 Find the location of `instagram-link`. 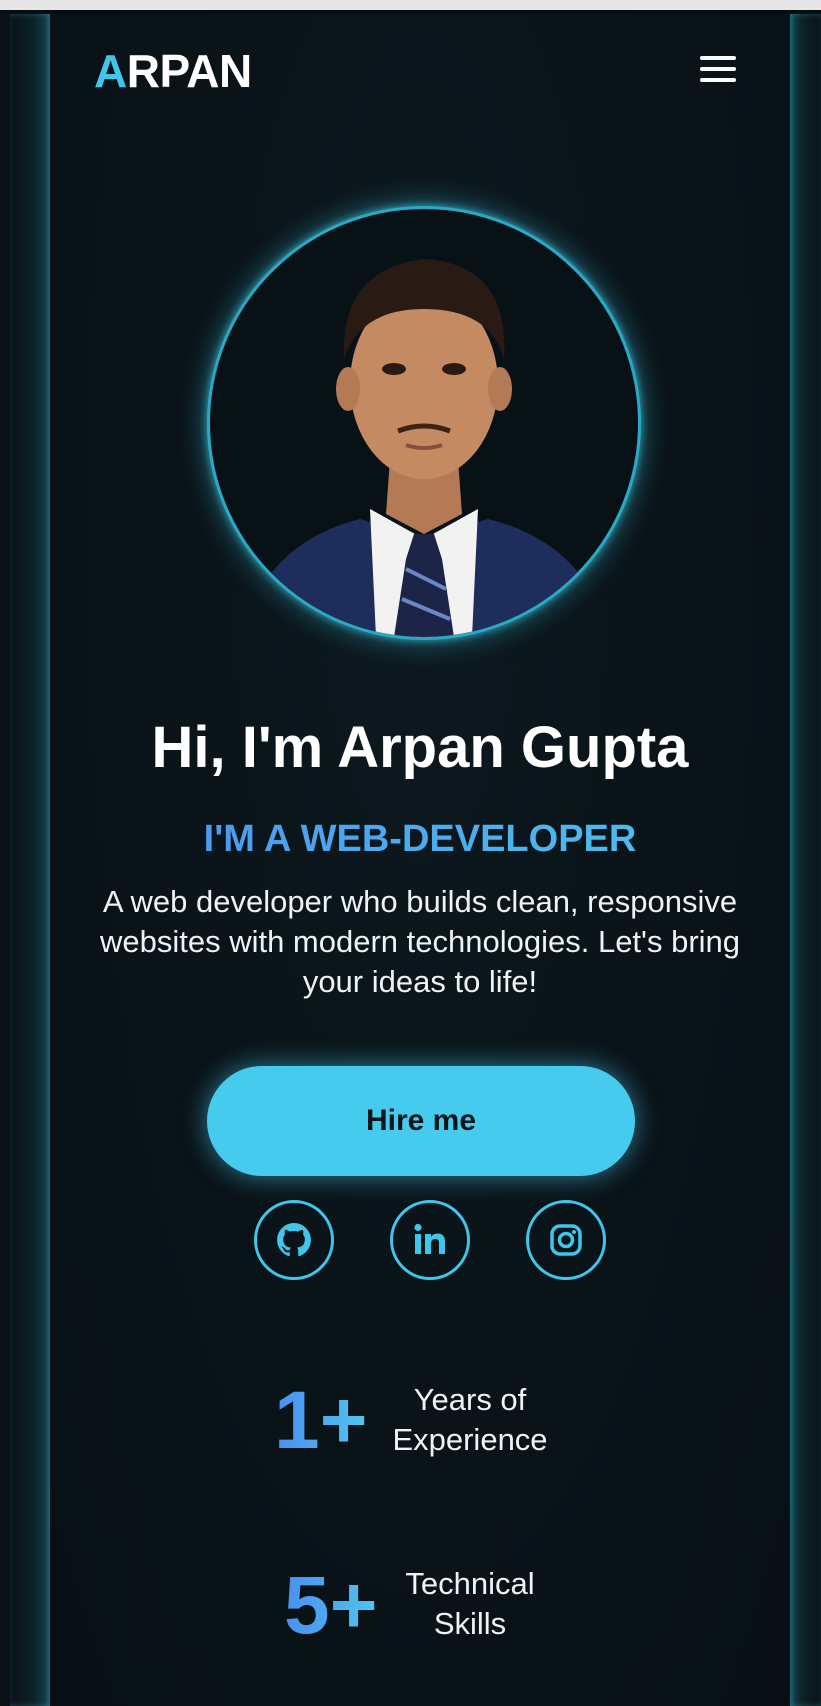

instagram-link is located at coordinates (566, 1240).